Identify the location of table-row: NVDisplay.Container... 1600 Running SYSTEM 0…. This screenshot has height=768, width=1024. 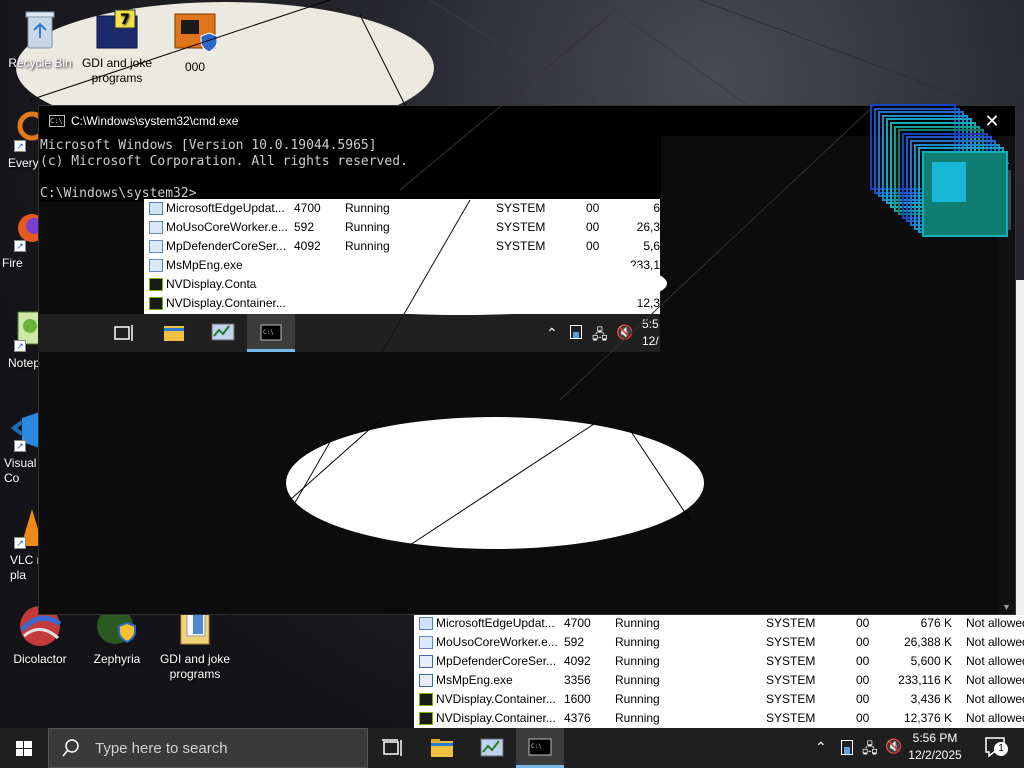
(719, 699).